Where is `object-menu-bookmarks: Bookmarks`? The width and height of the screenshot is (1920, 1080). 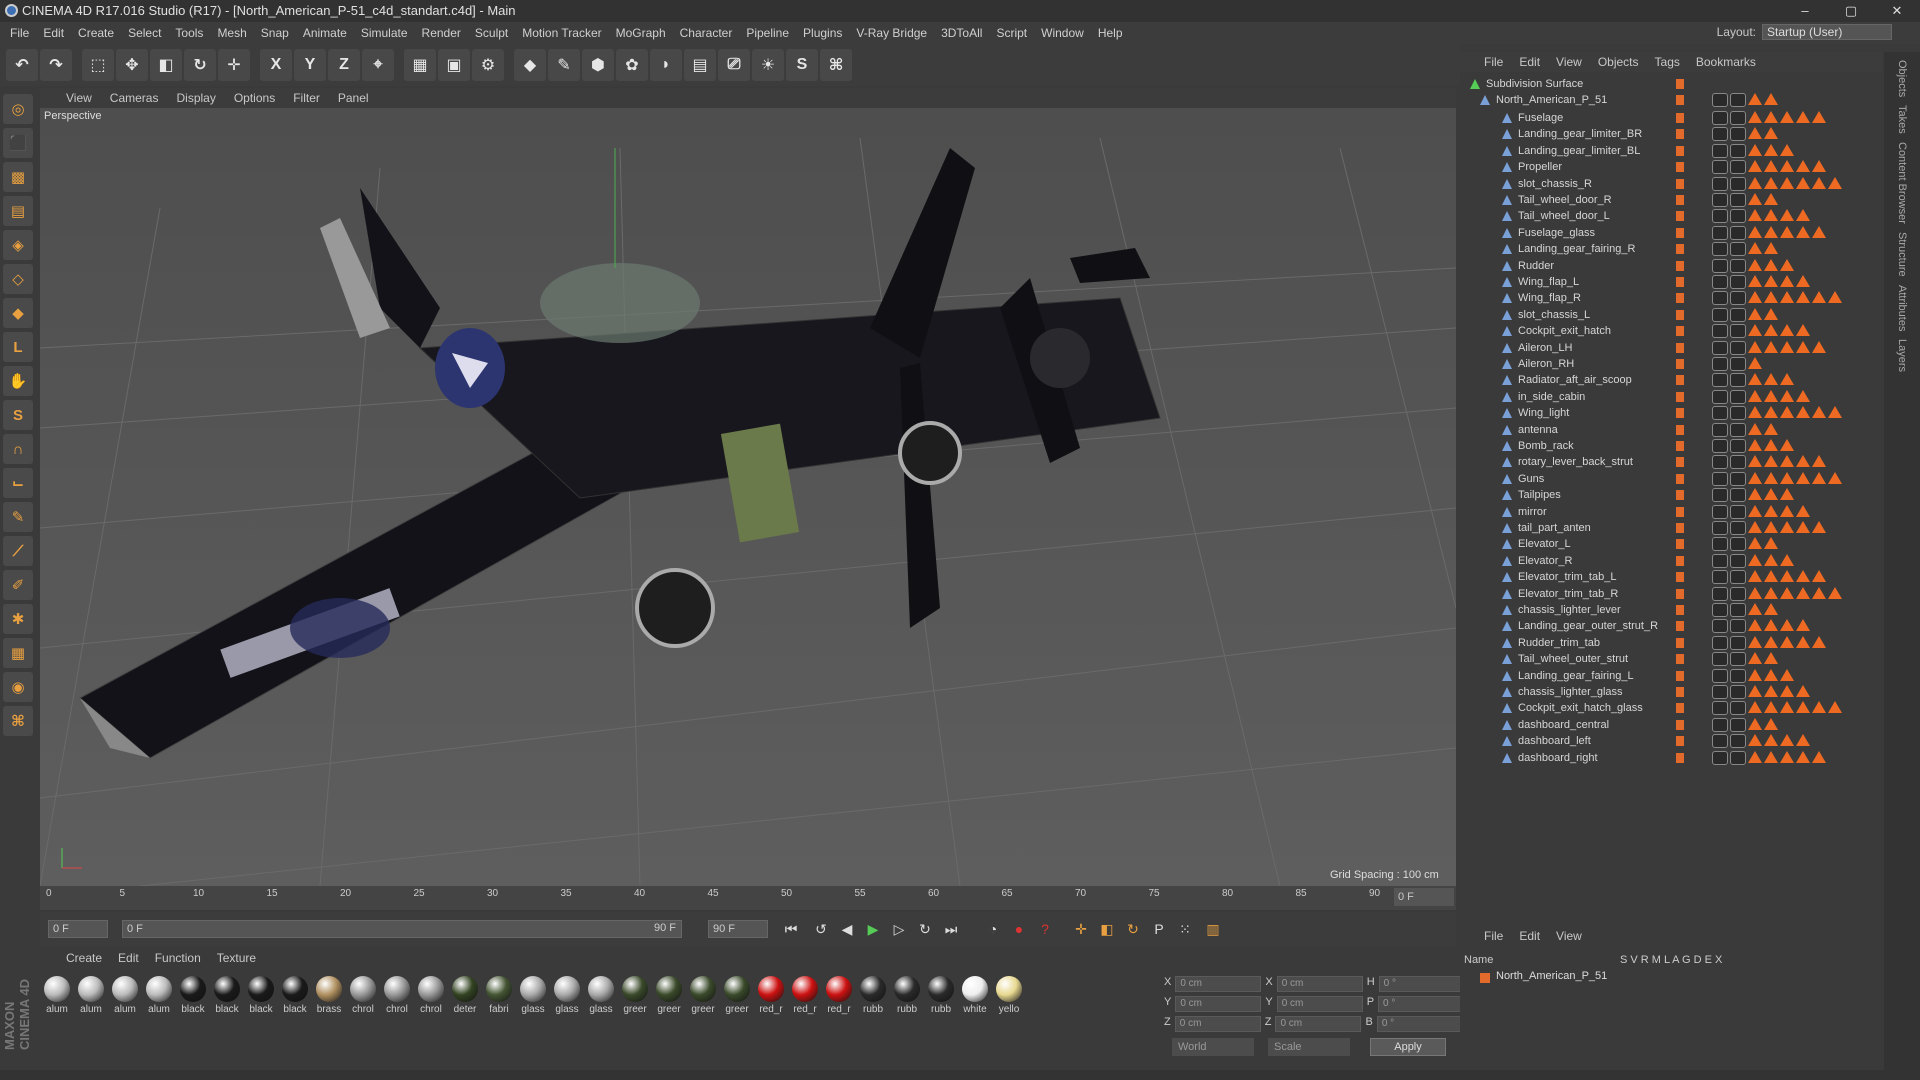
object-menu-bookmarks: Bookmarks is located at coordinates (1726, 62).